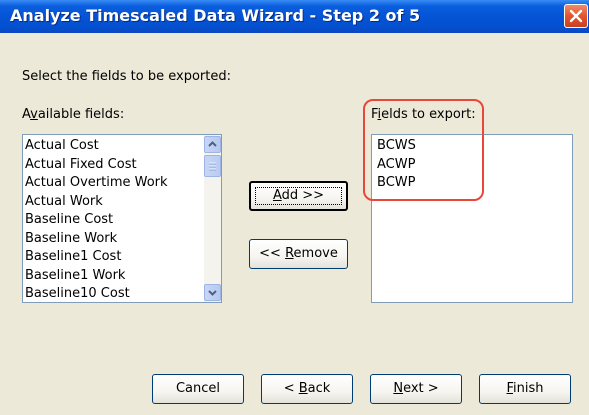 The image size is (589, 415). I want to click on grip-icon, so click(212, 166).